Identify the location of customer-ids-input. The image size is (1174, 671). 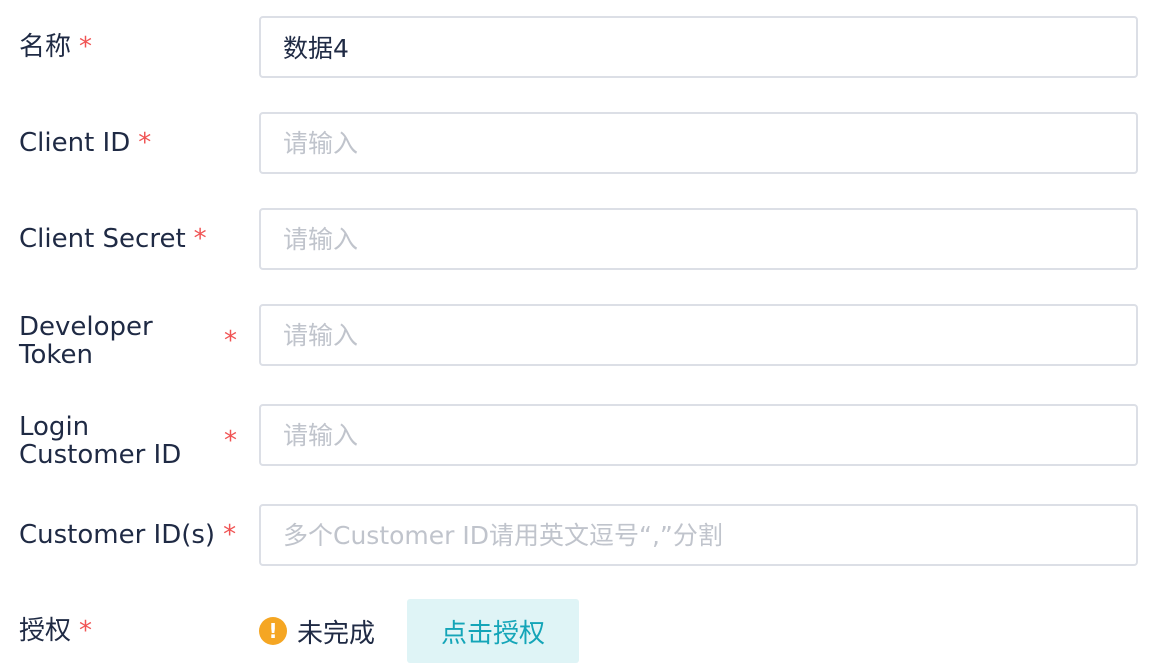
(698, 535).